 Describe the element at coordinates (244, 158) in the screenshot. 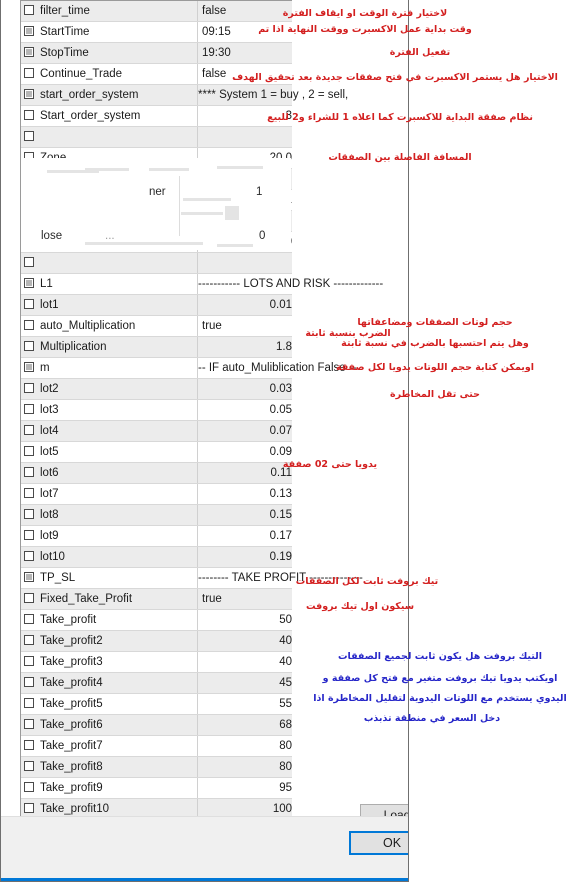

I see `parameter-value-cell: 20.0` at that location.